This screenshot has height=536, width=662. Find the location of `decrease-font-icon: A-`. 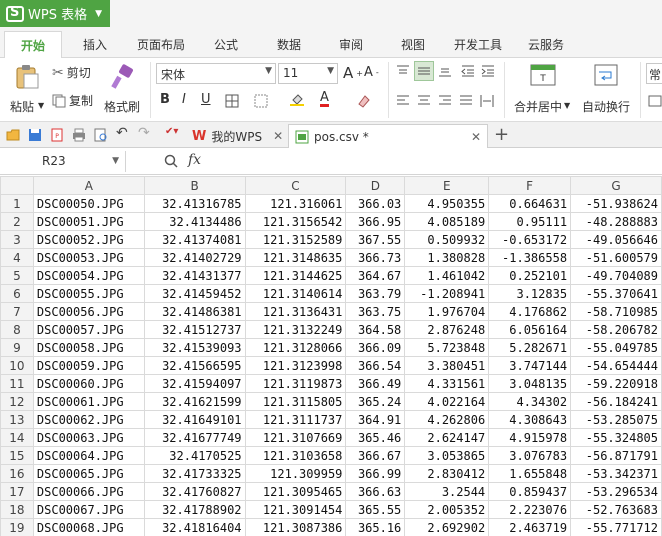

decrease-font-icon: A- is located at coordinates (371, 72).